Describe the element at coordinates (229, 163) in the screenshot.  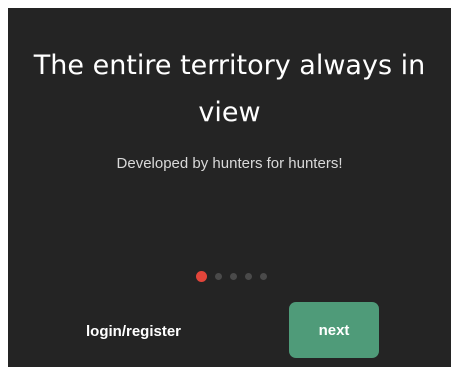
I see `onboarding-subtitle: Developed by hunters for hunters!` at that location.